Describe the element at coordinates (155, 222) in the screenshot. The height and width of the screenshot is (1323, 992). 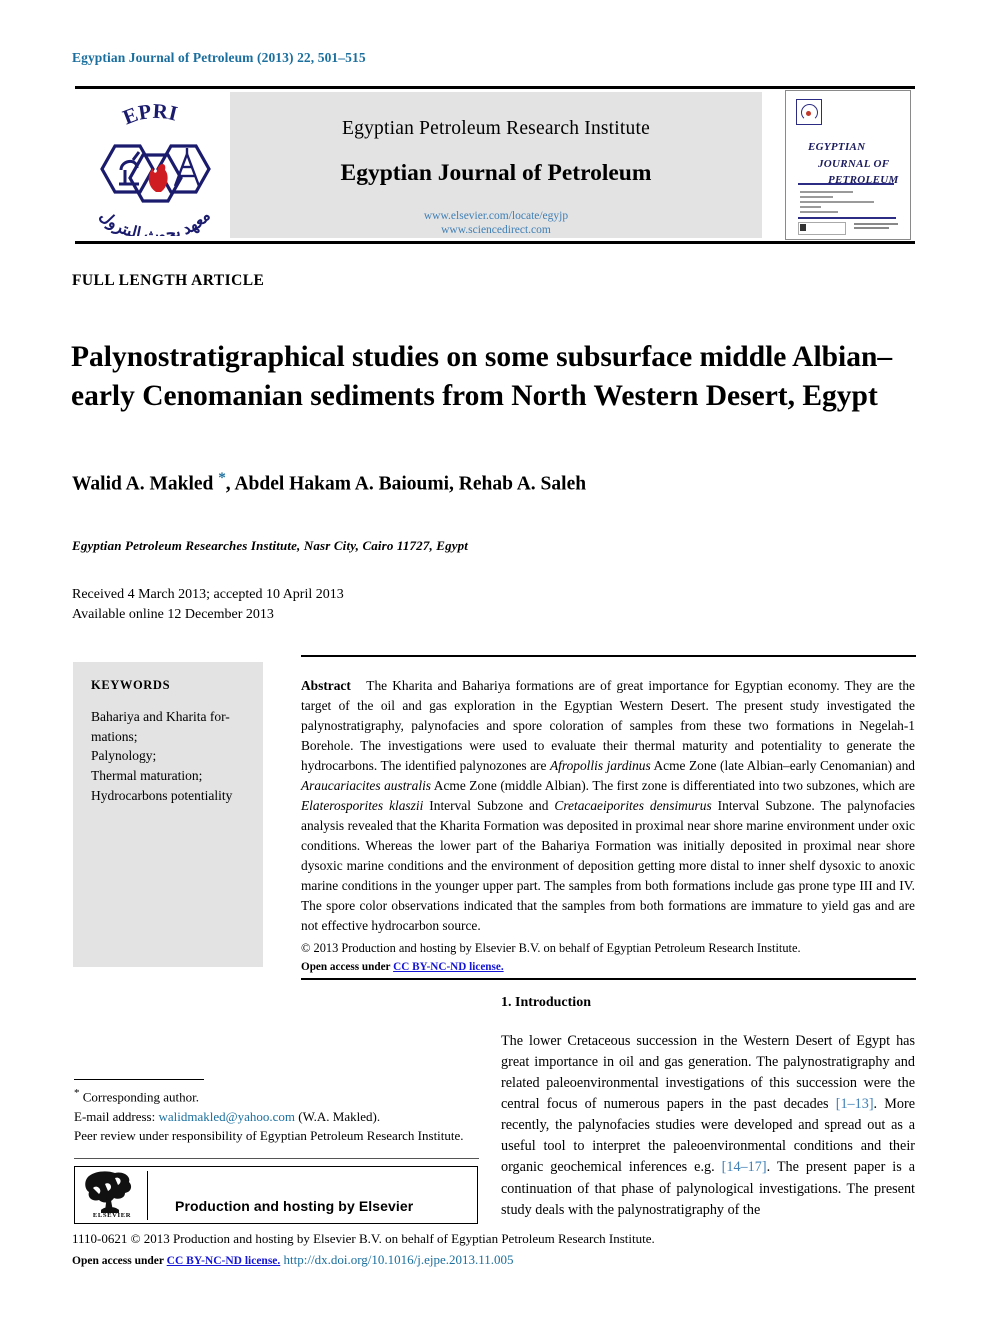
I see `svg-text: معهد بحوث البترول` at that location.